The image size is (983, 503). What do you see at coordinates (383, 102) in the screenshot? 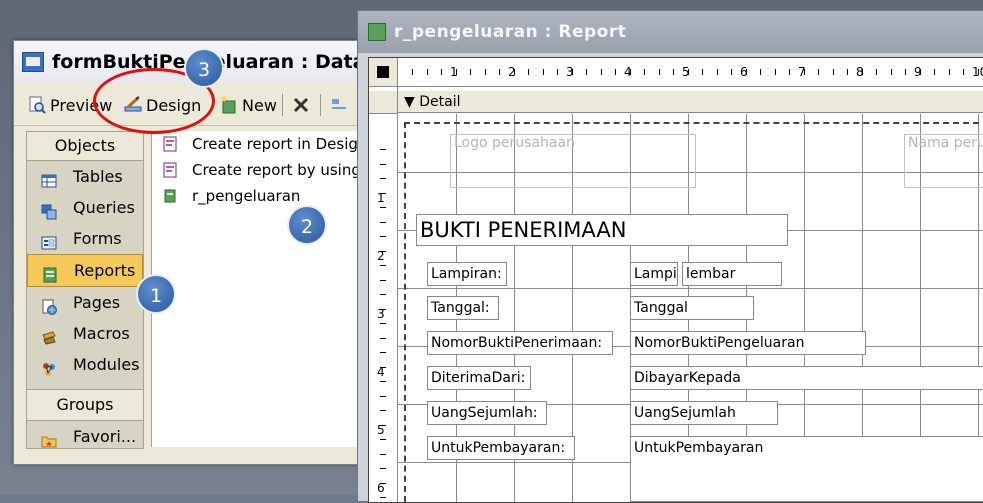
I see `section-selector` at bounding box center [383, 102].